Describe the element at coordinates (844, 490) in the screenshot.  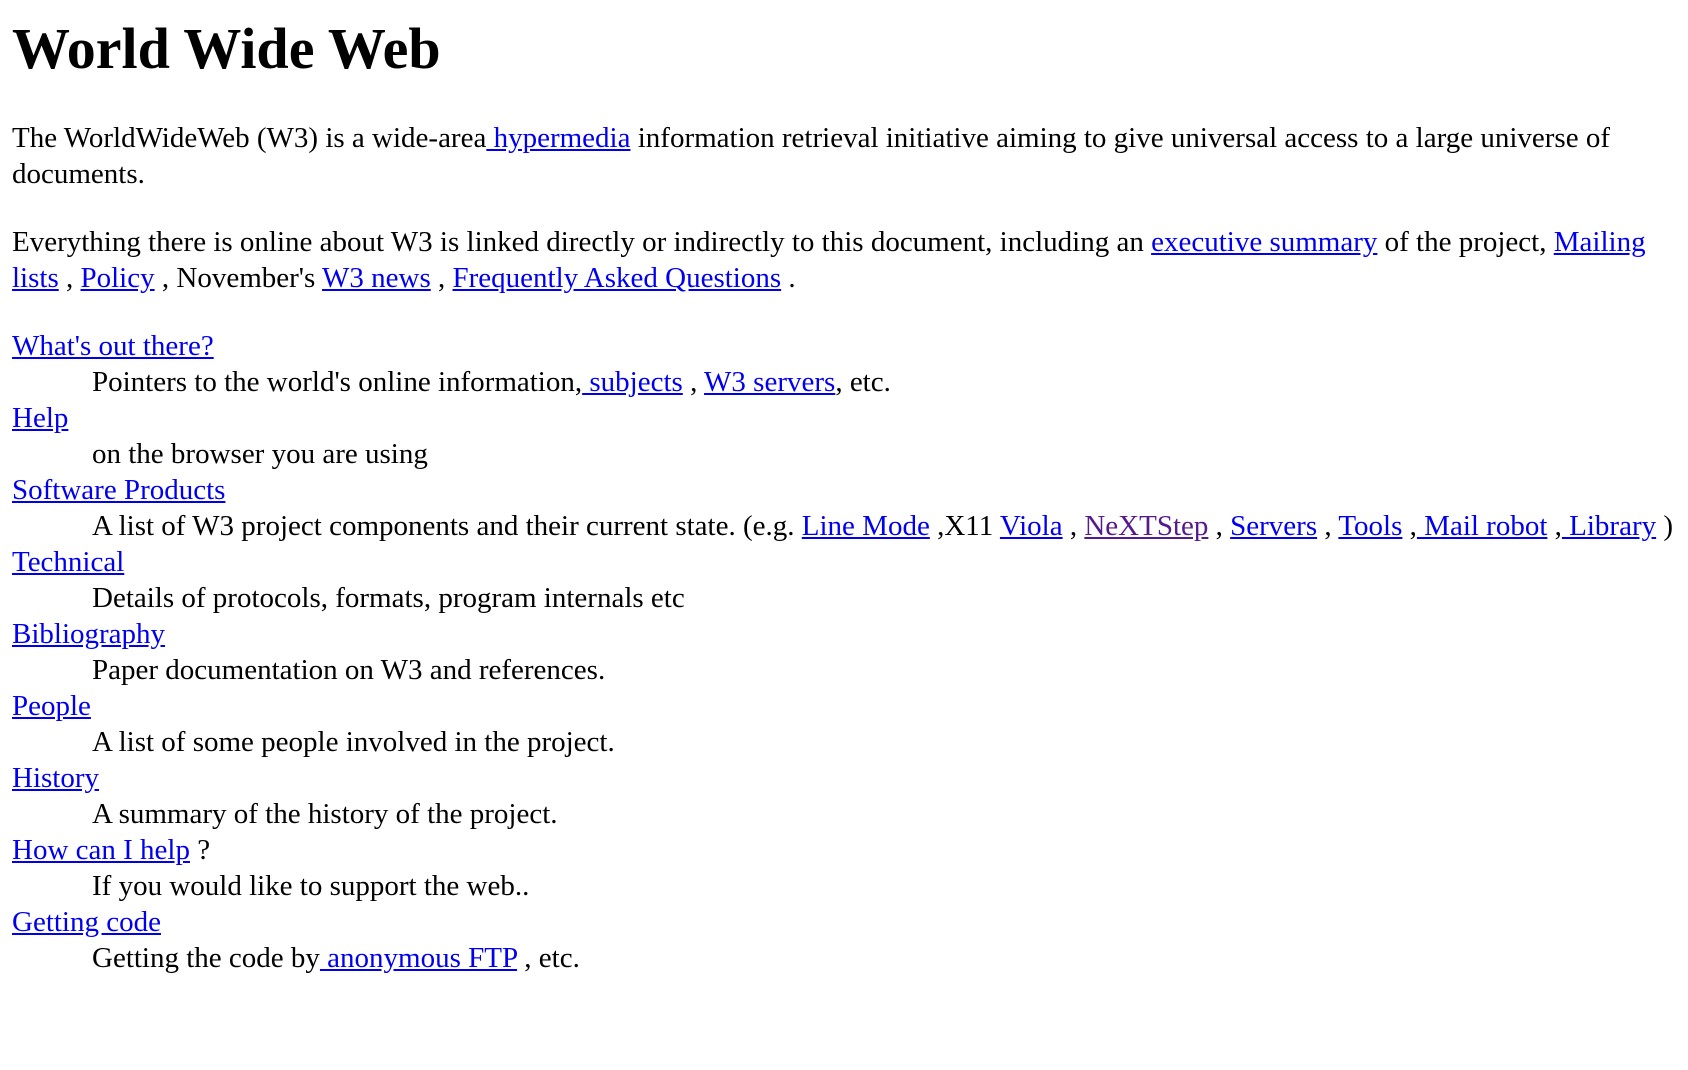
I see `topic-term: Software Products` at that location.